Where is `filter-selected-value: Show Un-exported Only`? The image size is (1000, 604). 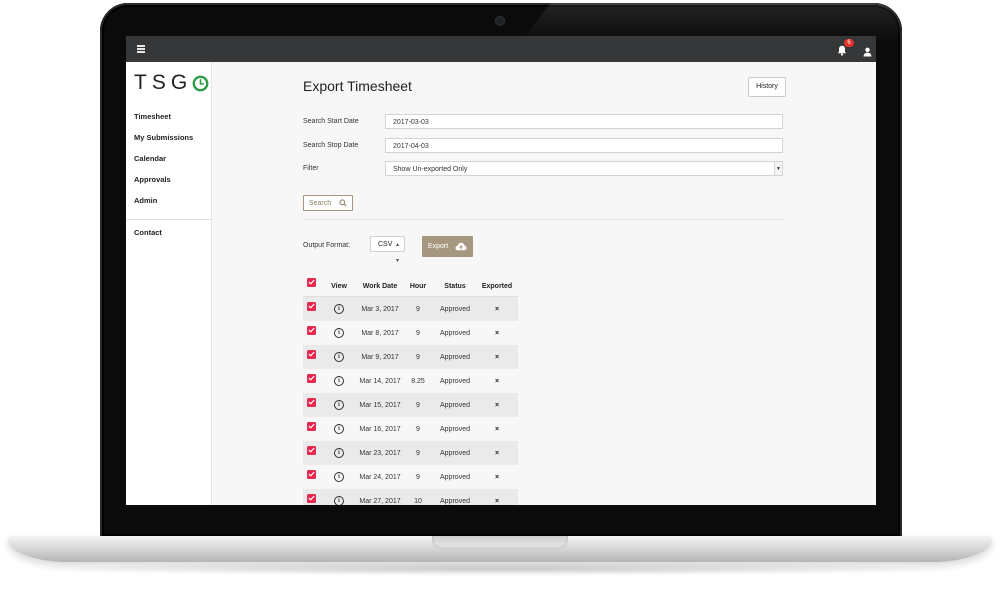 filter-selected-value: Show Un-exported Only is located at coordinates (430, 169).